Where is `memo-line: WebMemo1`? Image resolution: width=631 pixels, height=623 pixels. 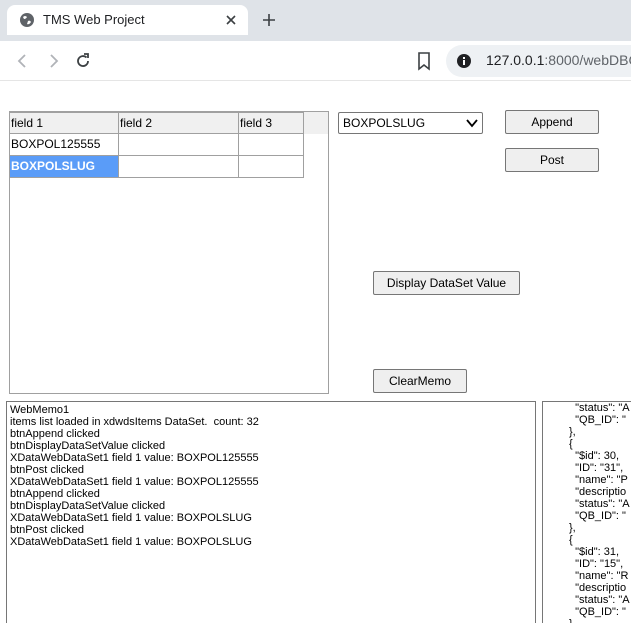 memo-line: WebMemo1 is located at coordinates (40, 410).